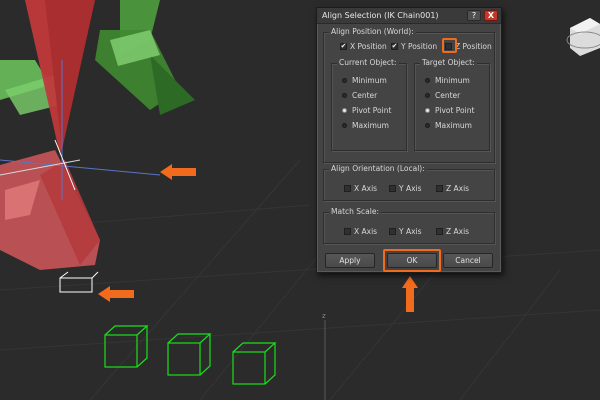 The height and width of the screenshot is (400, 600). I want to click on x-position-check-box: ✔, so click(343, 46).